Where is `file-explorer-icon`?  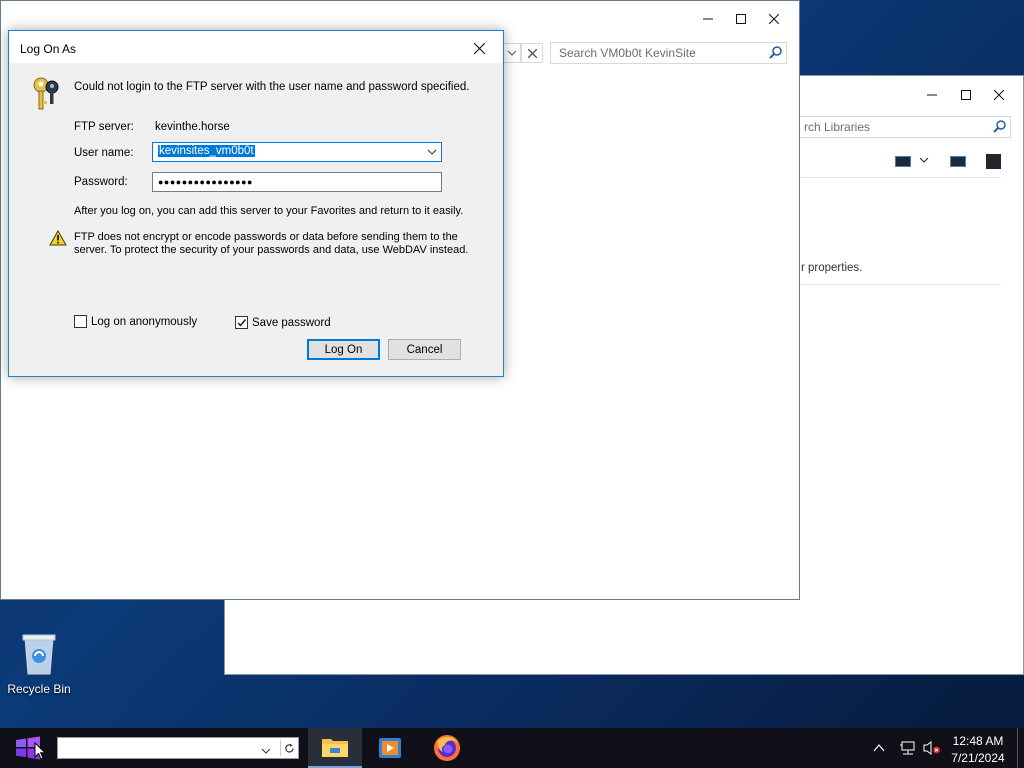 file-explorer-icon is located at coordinates (335, 748).